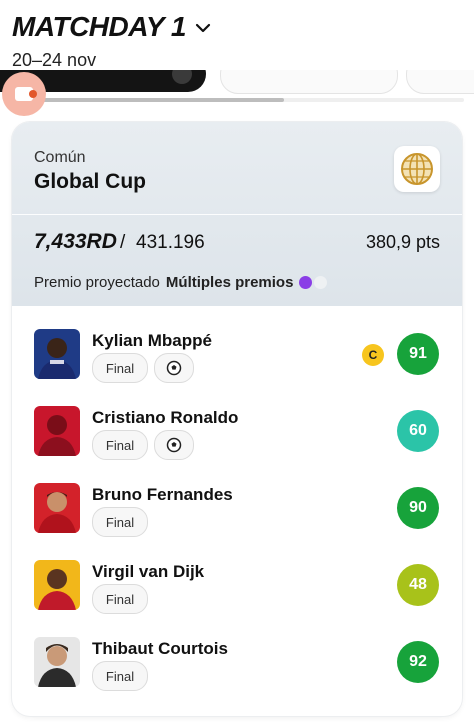 Image resolution: width=474 pixels, height=726 pixels. I want to click on tab-badge-icon, so click(182, 77).